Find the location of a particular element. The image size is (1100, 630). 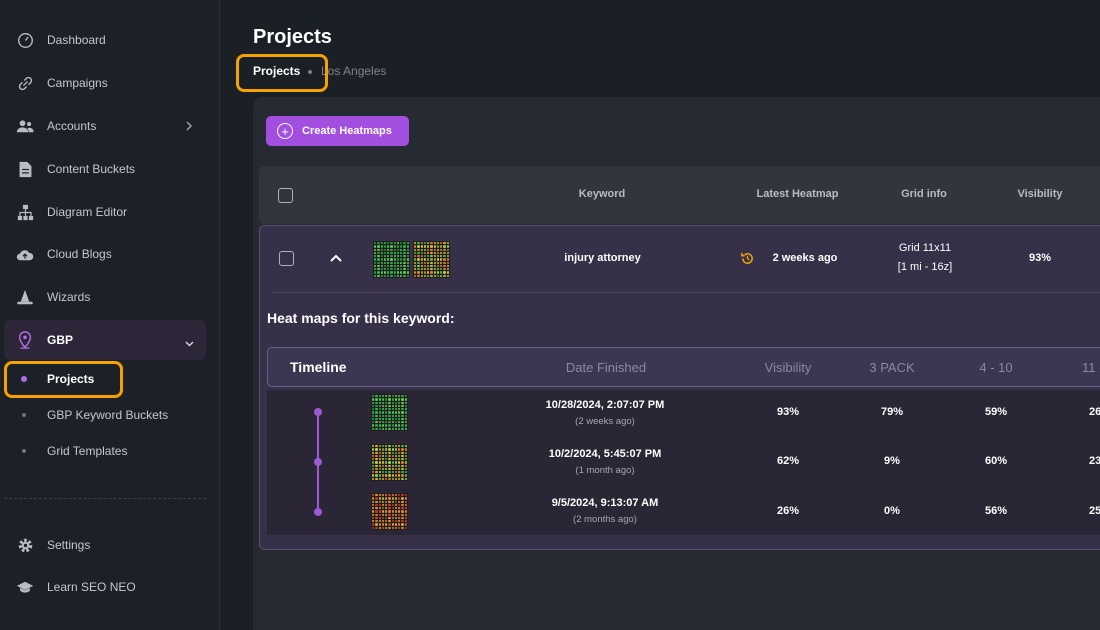

create-heatmaps-button: + Create Heatmaps is located at coordinates (337, 131).